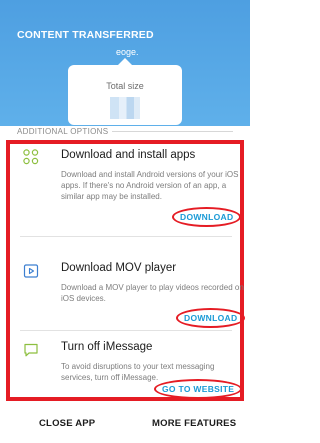  What do you see at coordinates (31, 271) in the screenshot?
I see `video-player-icon` at bounding box center [31, 271].